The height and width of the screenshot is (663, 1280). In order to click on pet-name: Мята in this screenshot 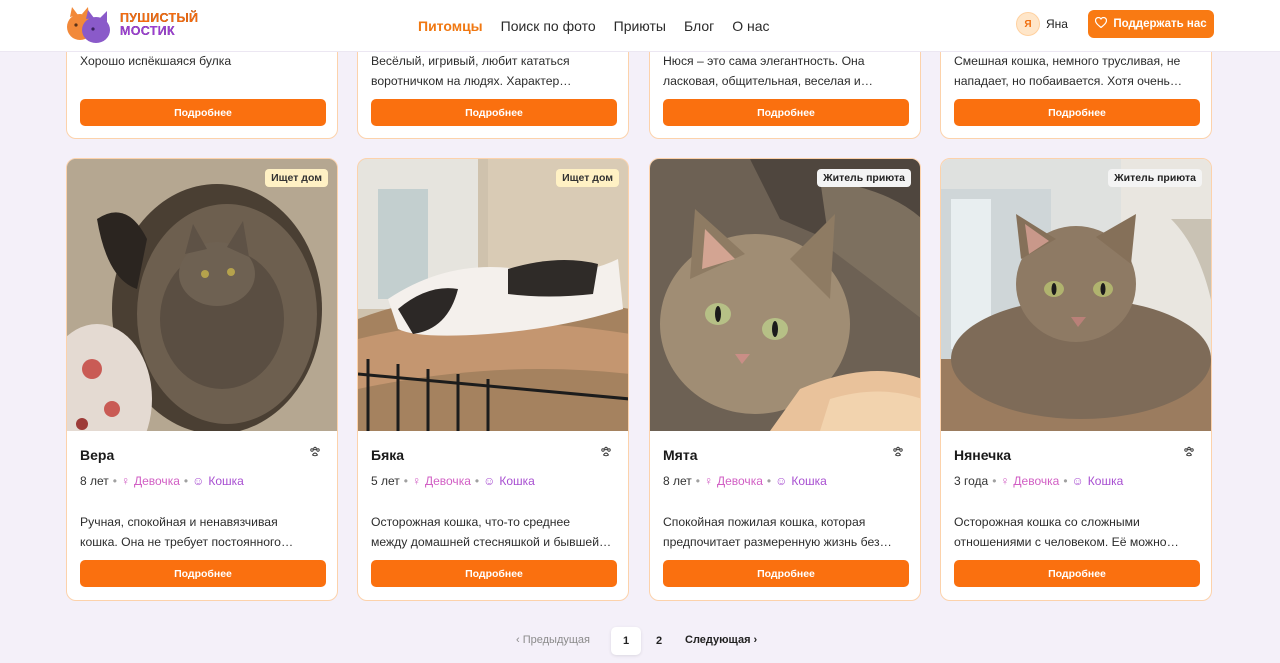, I will do `click(680, 455)`.